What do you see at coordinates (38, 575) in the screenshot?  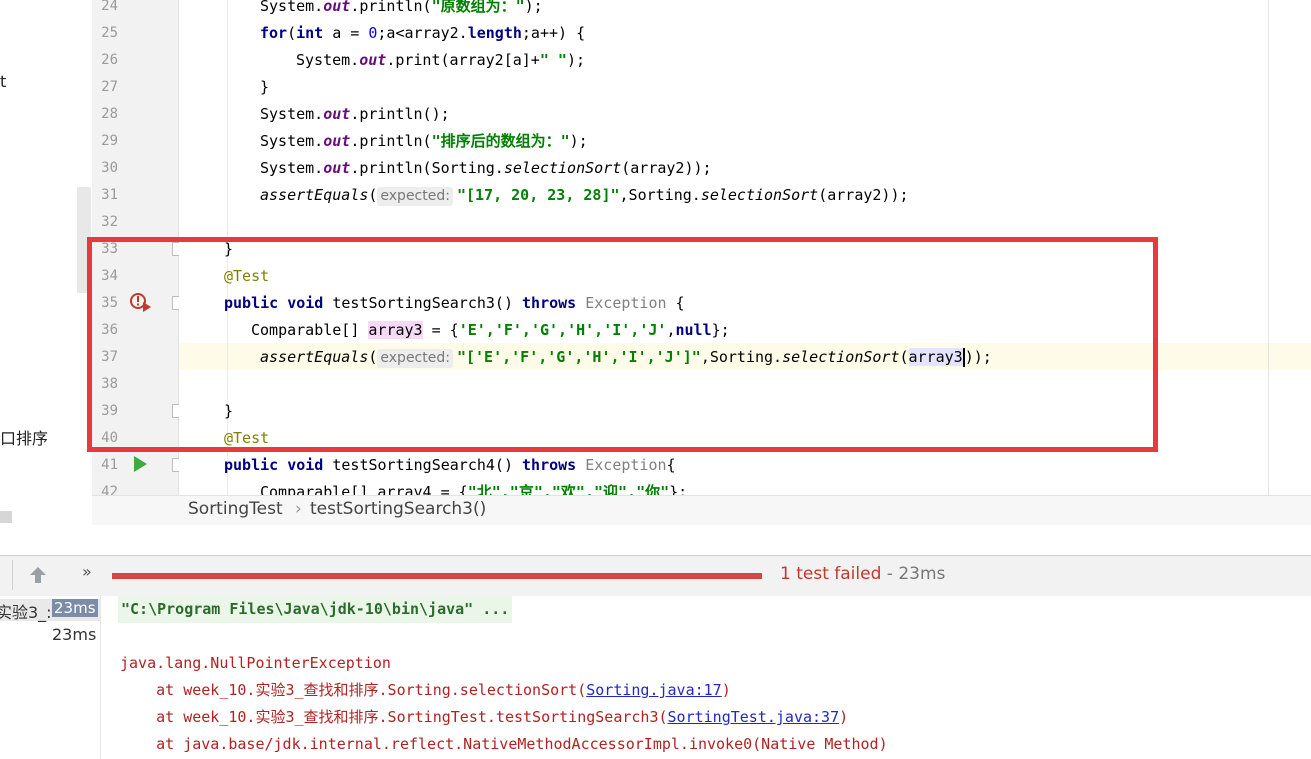 I see `rerun-up-icon` at bounding box center [38, 575].